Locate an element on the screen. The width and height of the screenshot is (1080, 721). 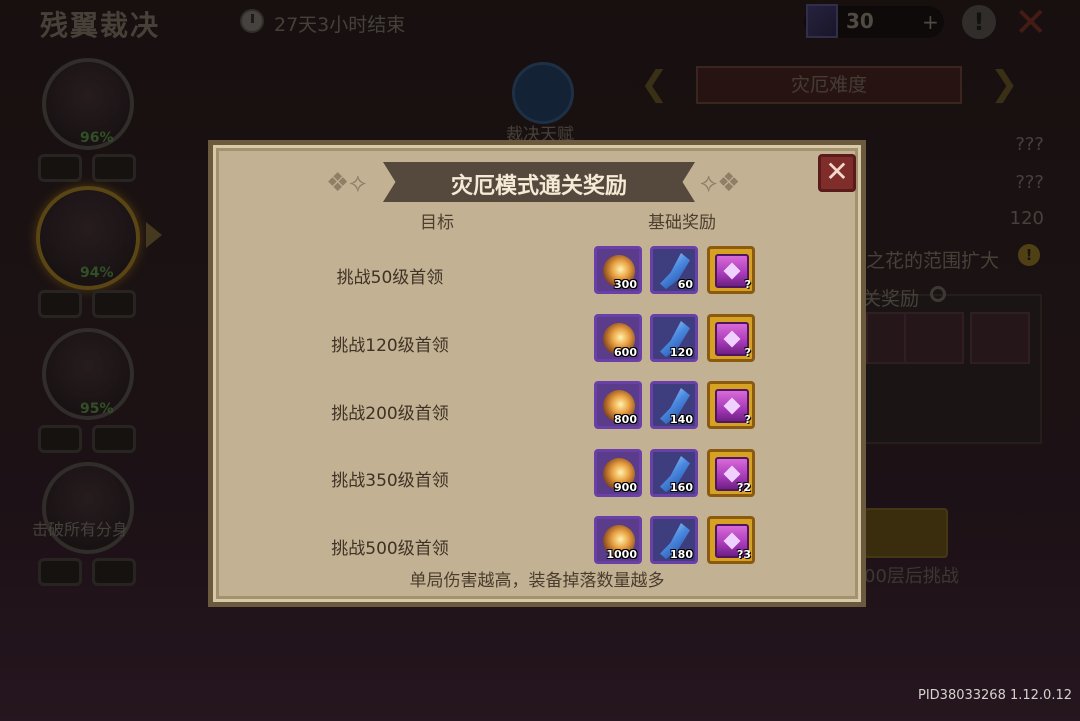
ornament-left-icon: ❖⟡ is located at coordinates (346, 183).